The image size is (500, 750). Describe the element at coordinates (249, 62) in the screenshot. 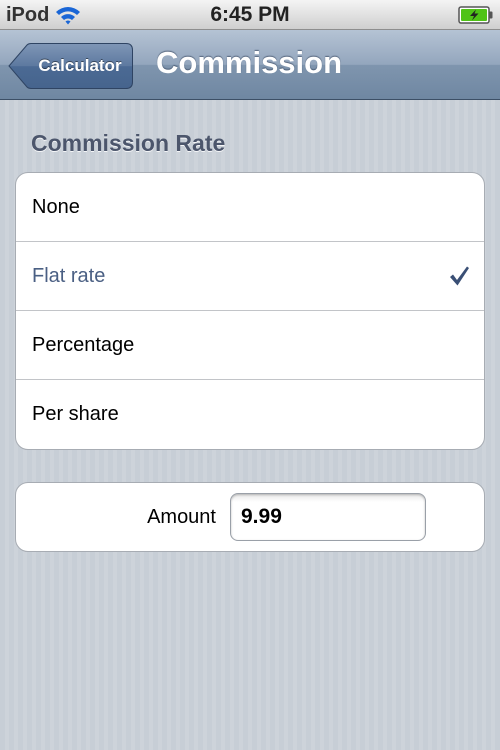

I see `page-title: Commission` at that location.